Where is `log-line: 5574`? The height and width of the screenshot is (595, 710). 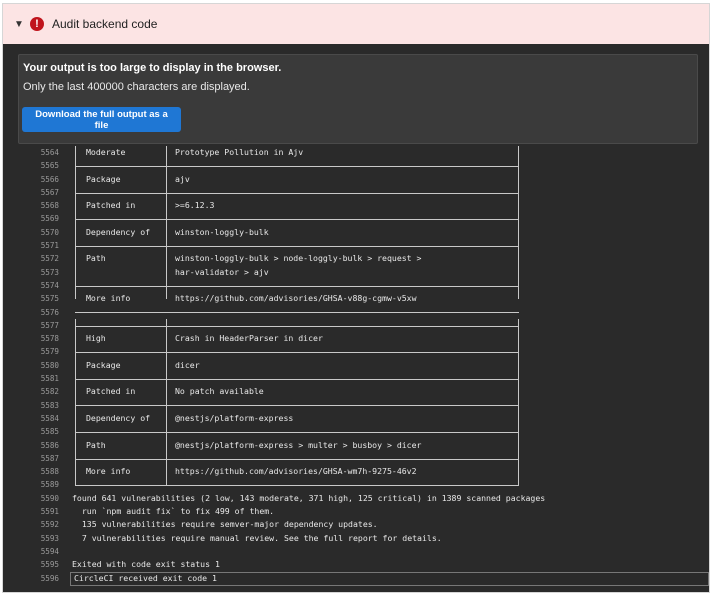 log-line: 5574 is located at coordinates (356, 285).